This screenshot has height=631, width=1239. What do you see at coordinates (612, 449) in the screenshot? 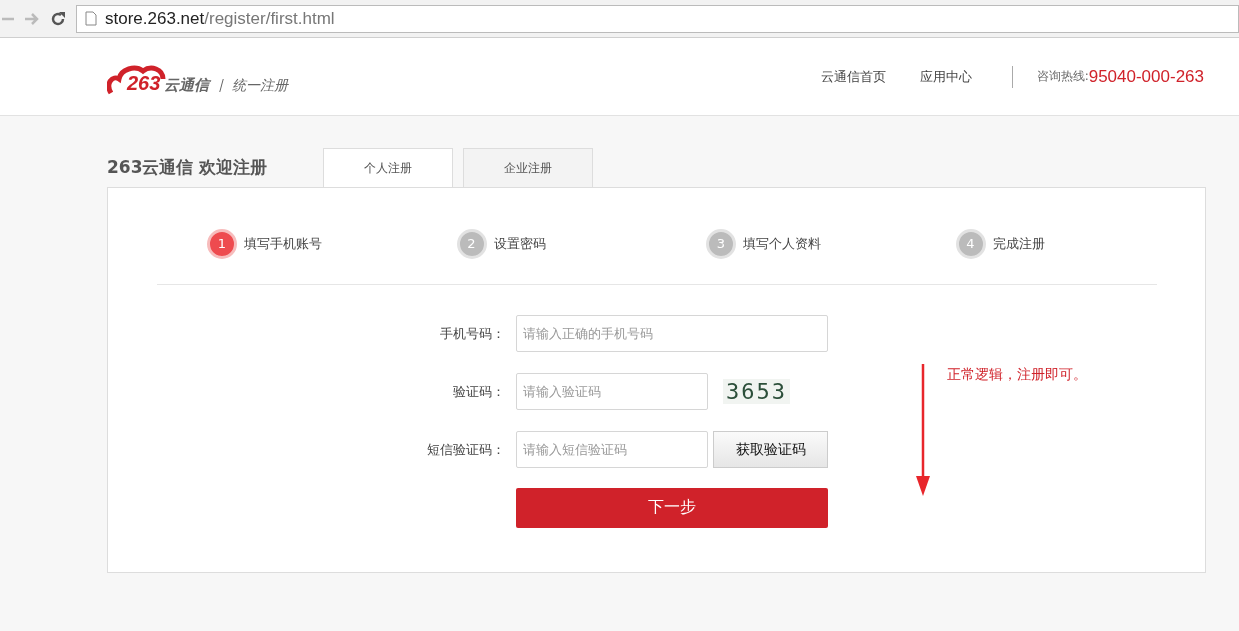
I see `input-field: 请输入短信验证码` at bounding box center [612, 449].